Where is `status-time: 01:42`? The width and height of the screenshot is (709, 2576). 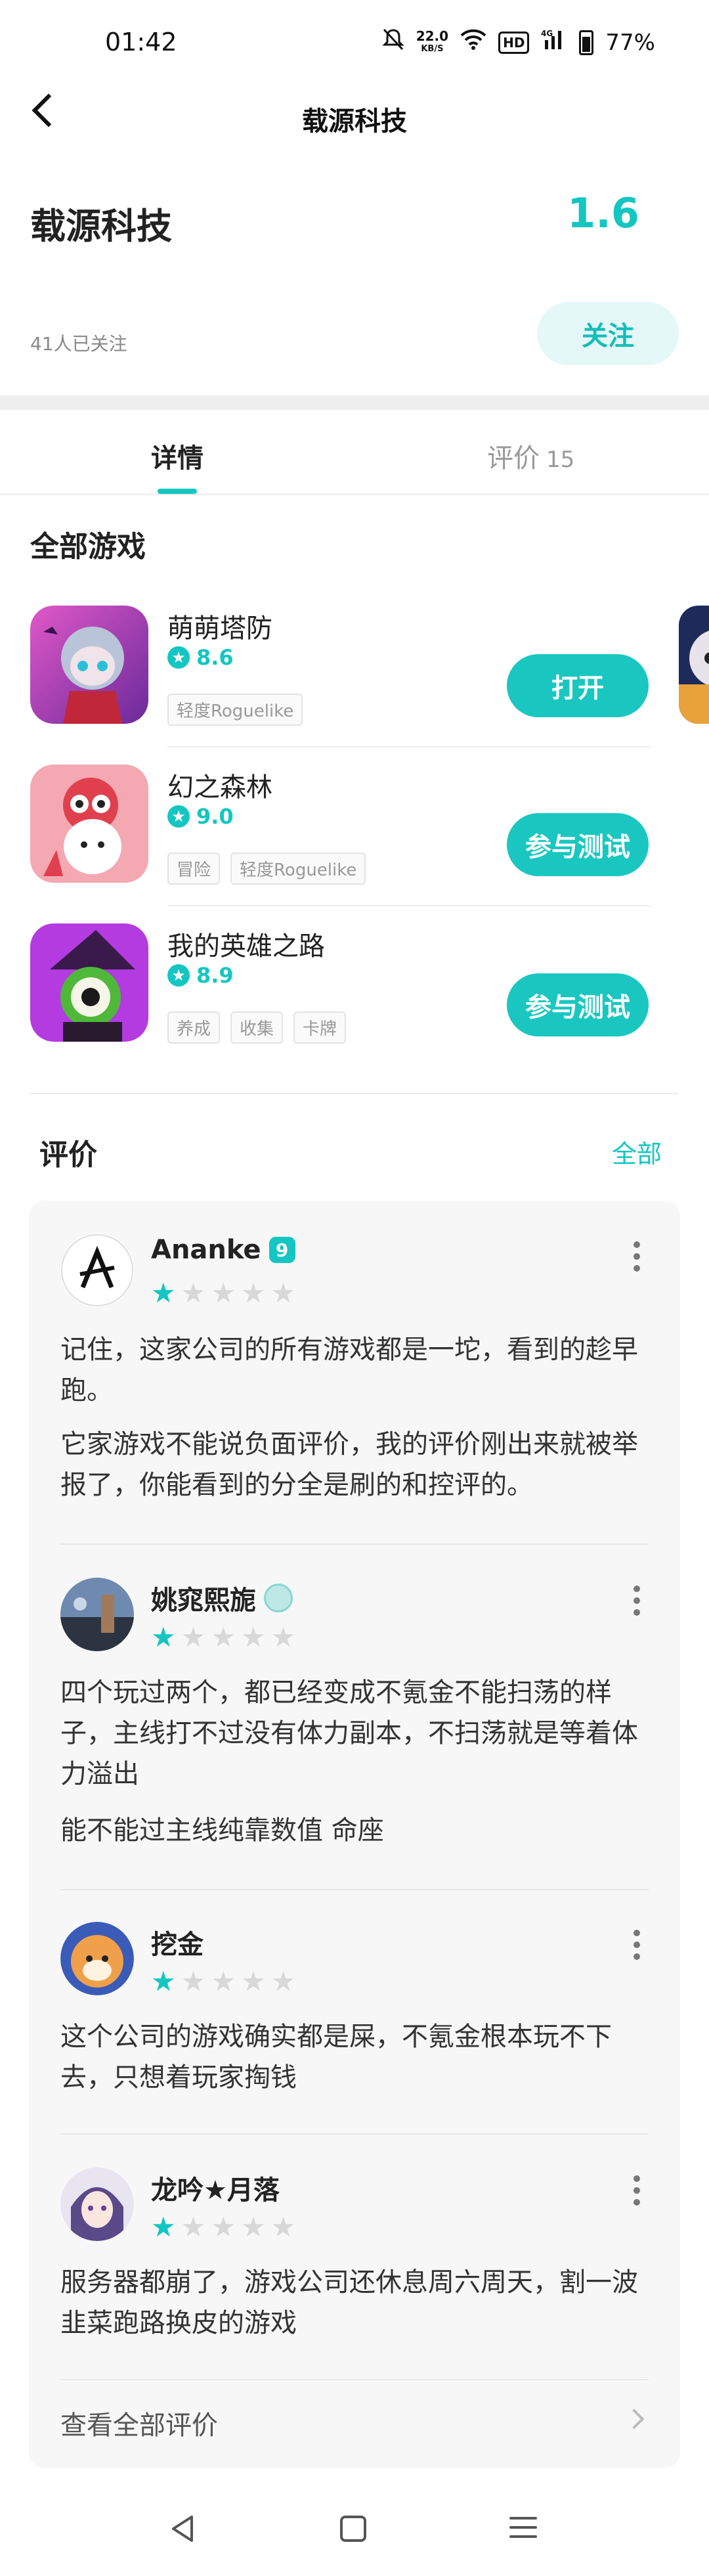
status-time: 01:42 is located at coordinates (141, 42).